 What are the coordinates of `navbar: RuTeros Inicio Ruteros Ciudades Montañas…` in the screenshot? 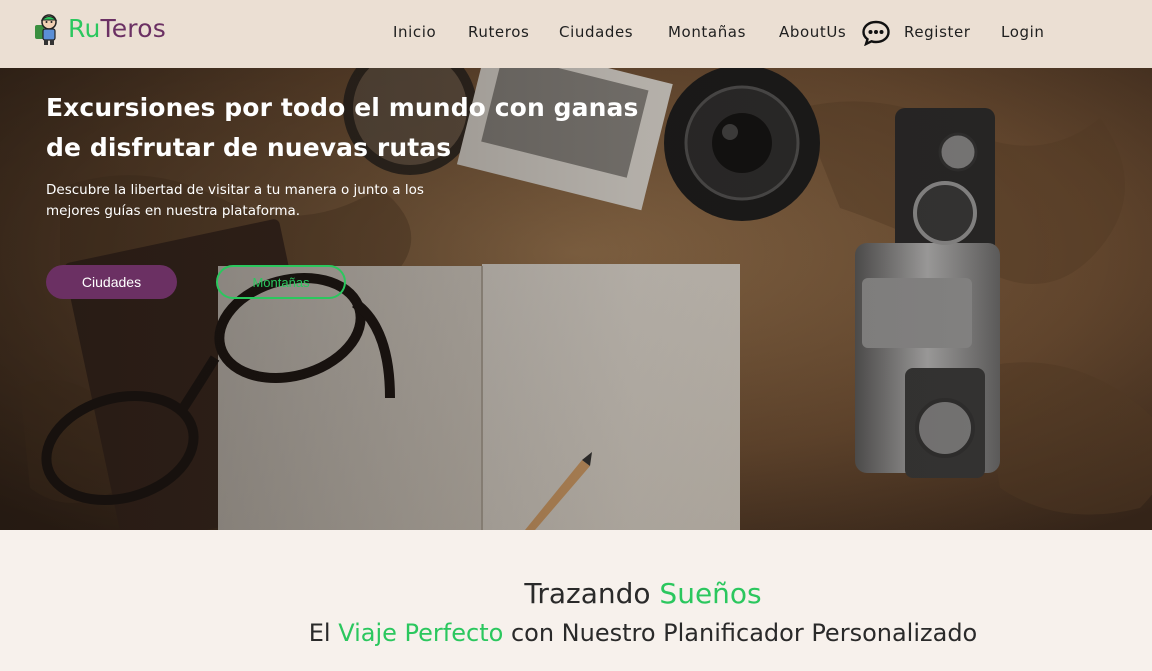 It's located at (576, 34).